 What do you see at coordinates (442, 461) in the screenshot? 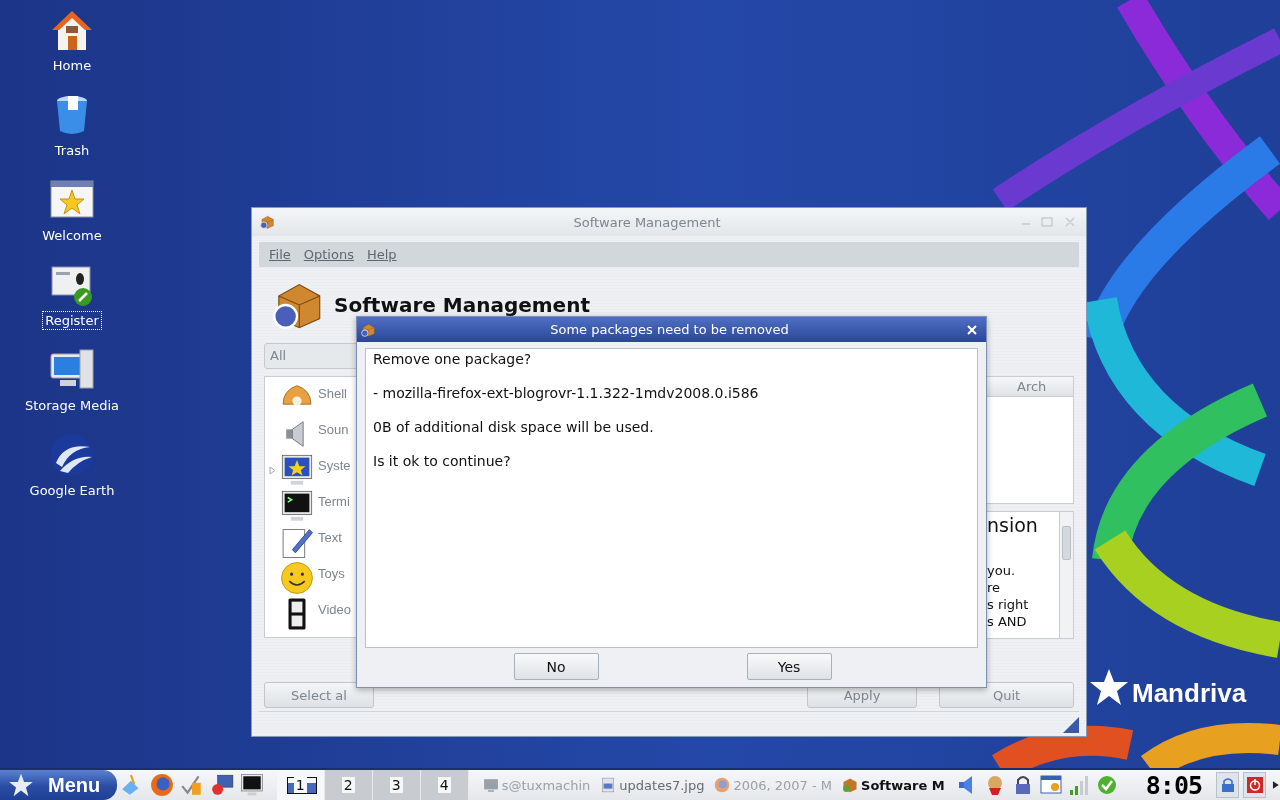
I see `message-line: Is it ok to continue?` at bounding box center [442, 461].